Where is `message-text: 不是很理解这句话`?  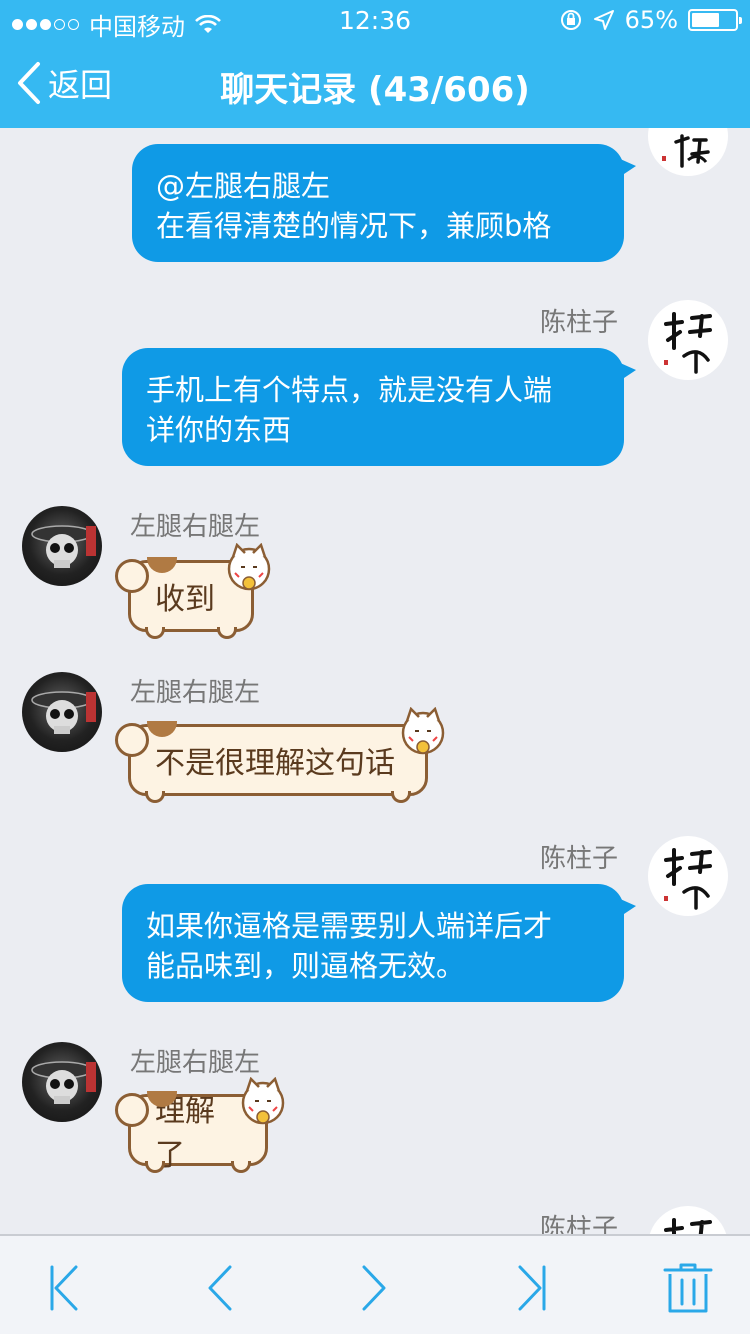
message-text: 不是很理解这句话 is located at coordinates (275, 763).